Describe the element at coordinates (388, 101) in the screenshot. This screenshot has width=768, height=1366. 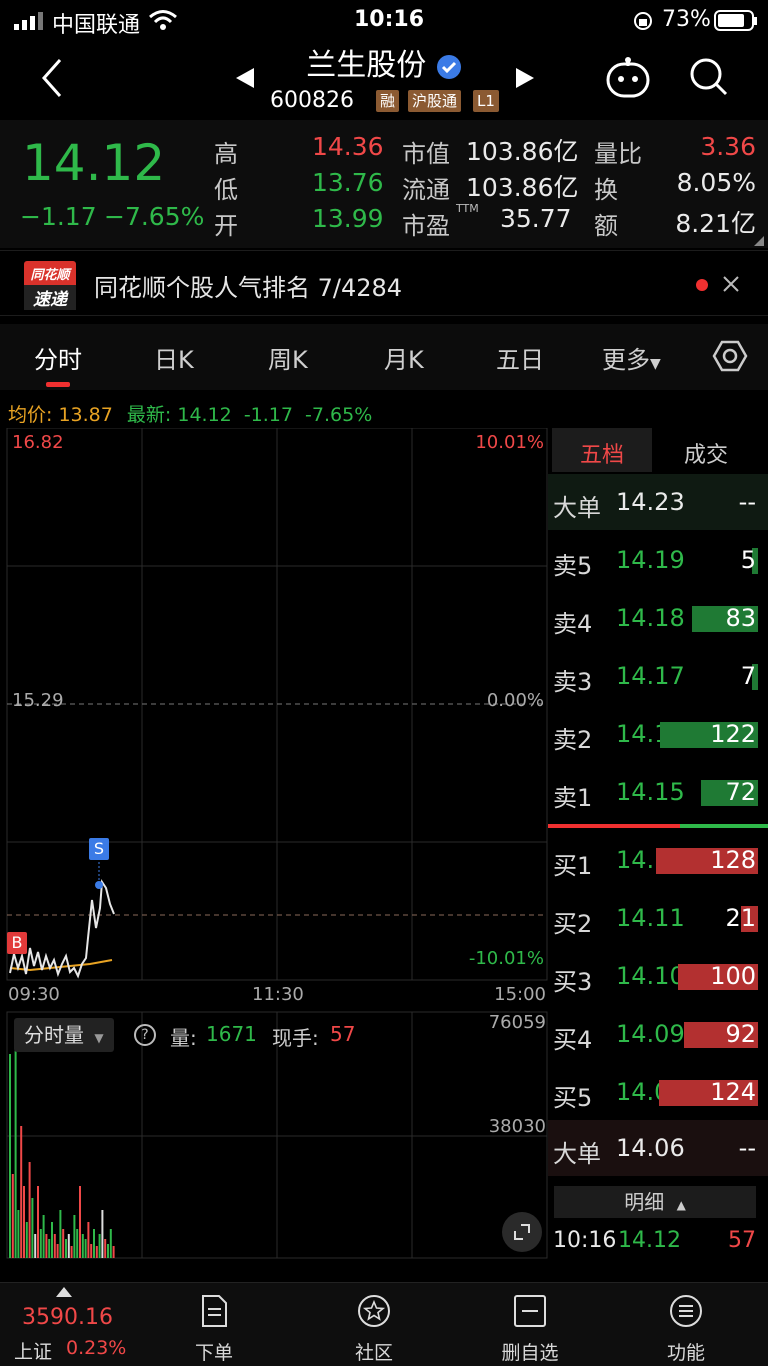
I see `margin-tag: 融` at that location.